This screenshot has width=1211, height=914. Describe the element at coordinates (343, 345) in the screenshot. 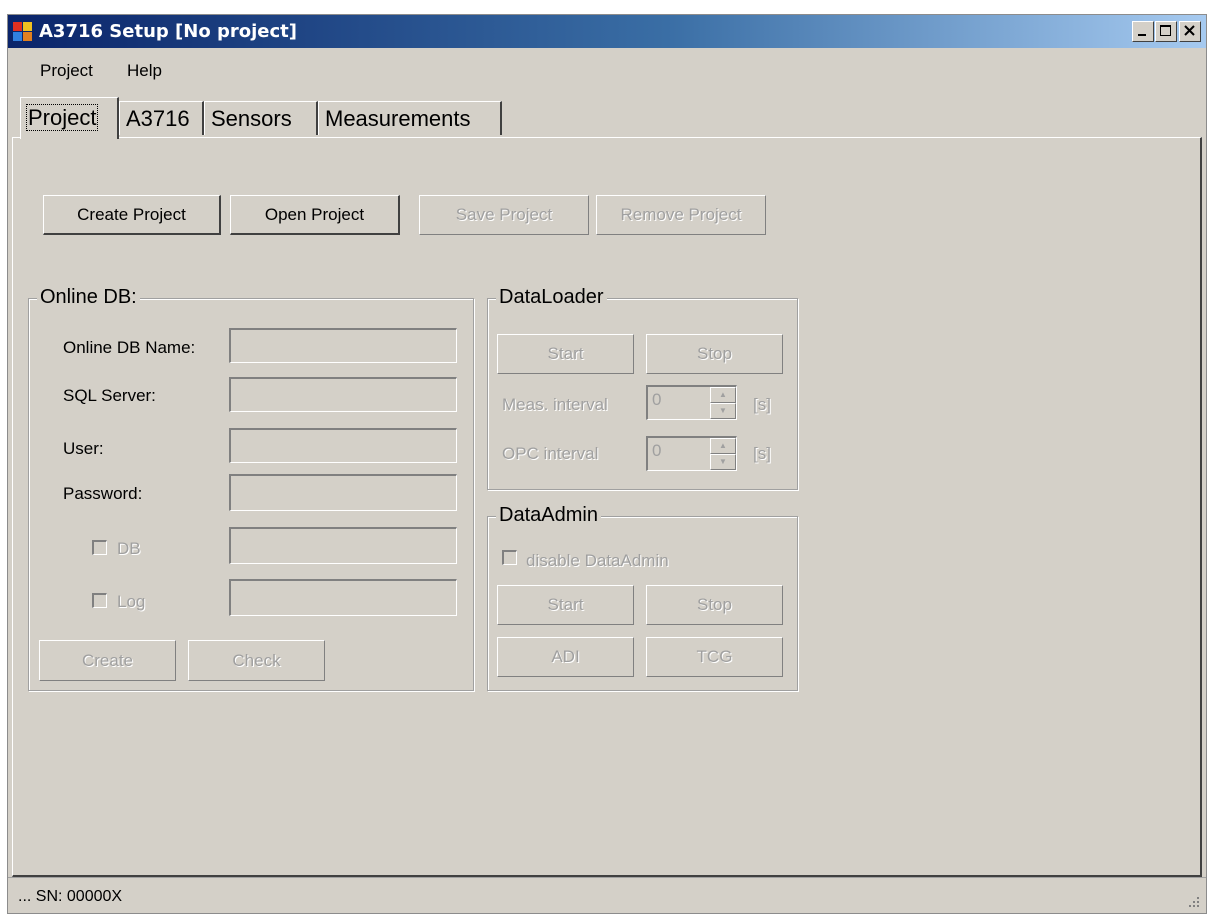

I see `online-db-name-field` at that location.